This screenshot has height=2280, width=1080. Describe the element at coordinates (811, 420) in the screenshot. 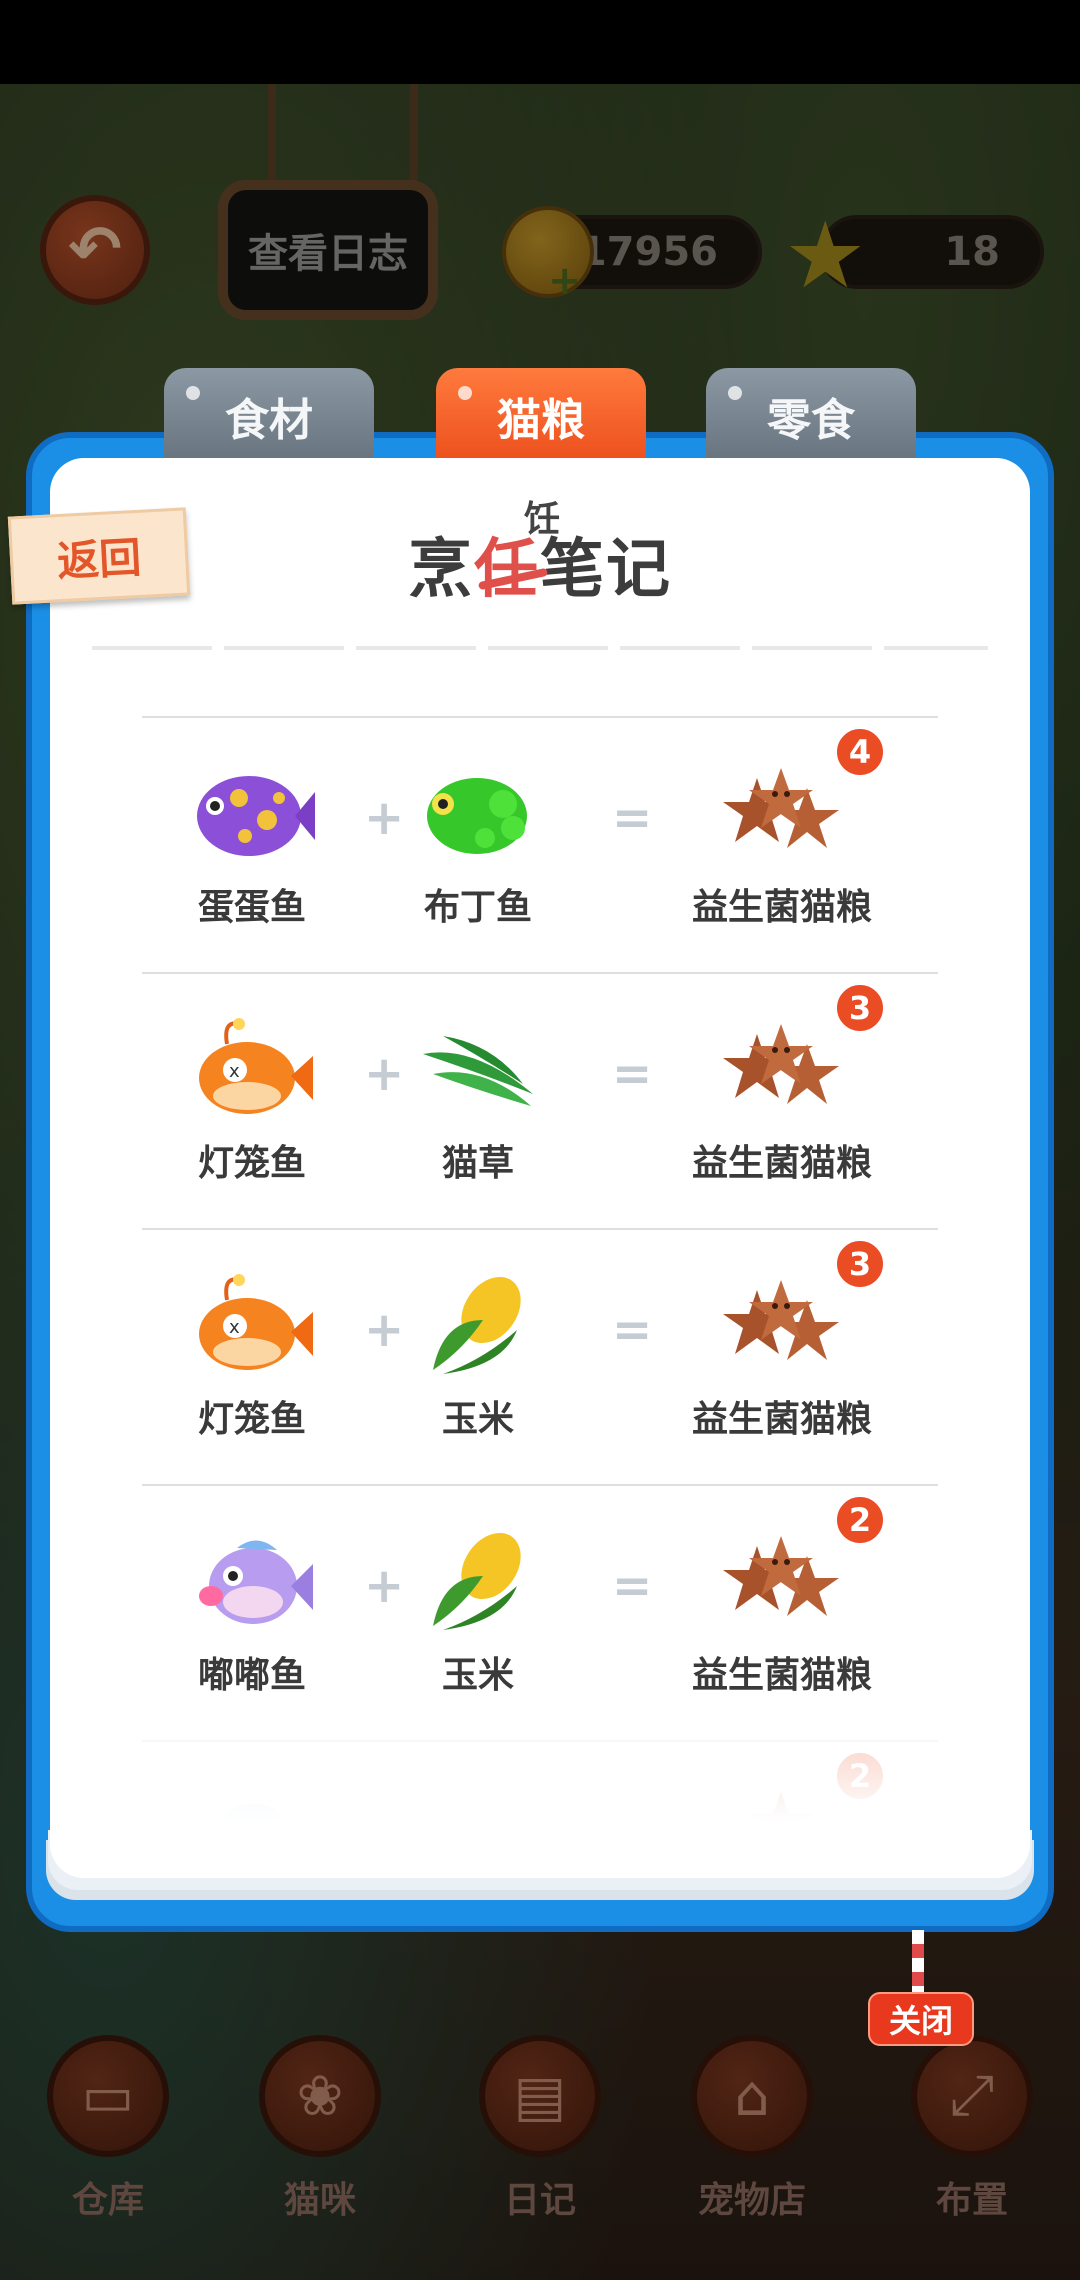

I see `tab-label: 零食` at that location.